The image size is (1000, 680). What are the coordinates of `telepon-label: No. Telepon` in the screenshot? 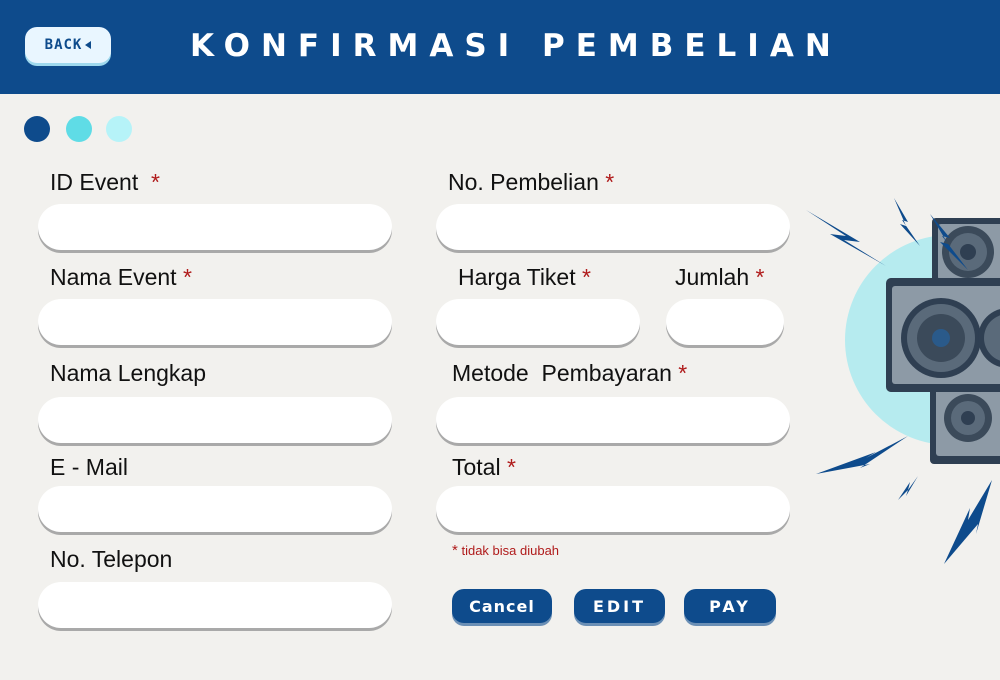 It's located at (111, 559).